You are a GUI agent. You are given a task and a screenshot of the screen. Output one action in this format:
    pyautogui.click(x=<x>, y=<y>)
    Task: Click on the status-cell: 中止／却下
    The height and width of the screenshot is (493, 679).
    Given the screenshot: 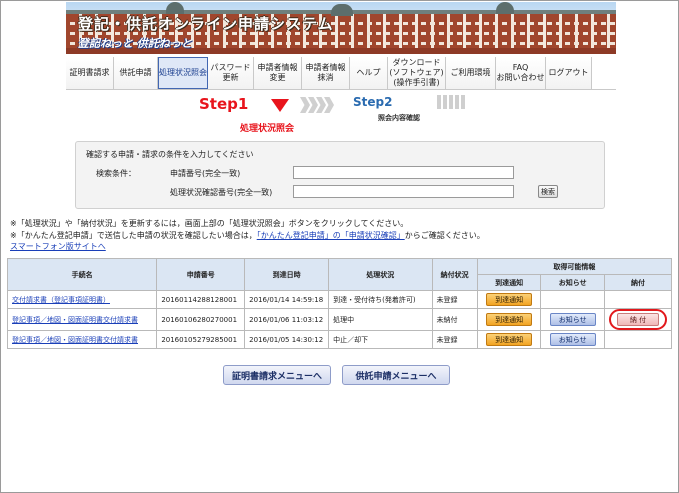 What is the action you would take?
    pyautogui.click(x=380, y=339)
    